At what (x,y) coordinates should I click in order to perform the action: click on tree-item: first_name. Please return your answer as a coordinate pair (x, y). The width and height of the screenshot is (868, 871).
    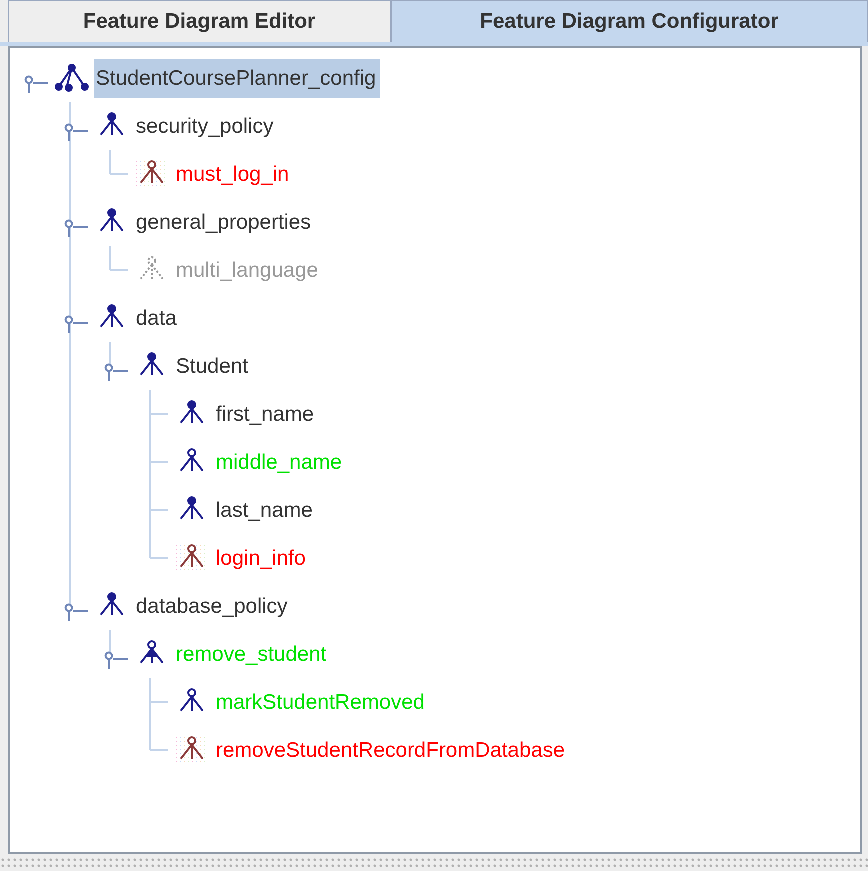
    Looking at the image, I should click on (266, 414).